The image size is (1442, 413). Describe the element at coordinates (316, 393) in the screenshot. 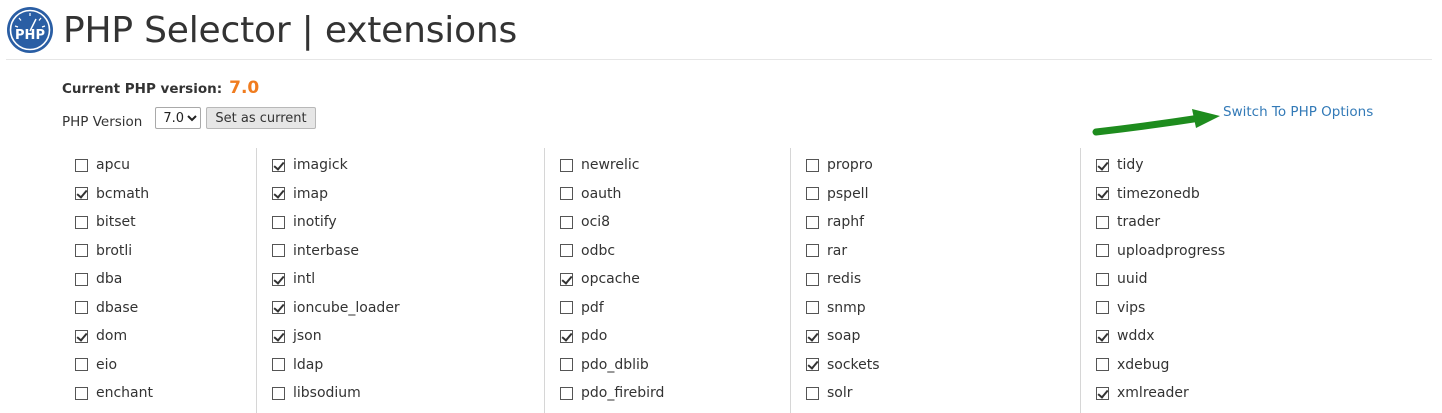

I see `extension-item-libsodium: libsodium` at that location.